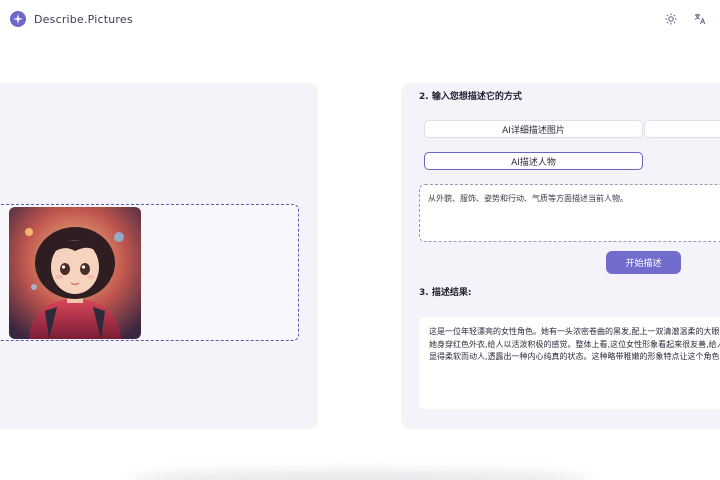  Describe the element at coordinates (445, 293) in the screenshot. I see `section-3-title: 3. 描述结果:` at that location.